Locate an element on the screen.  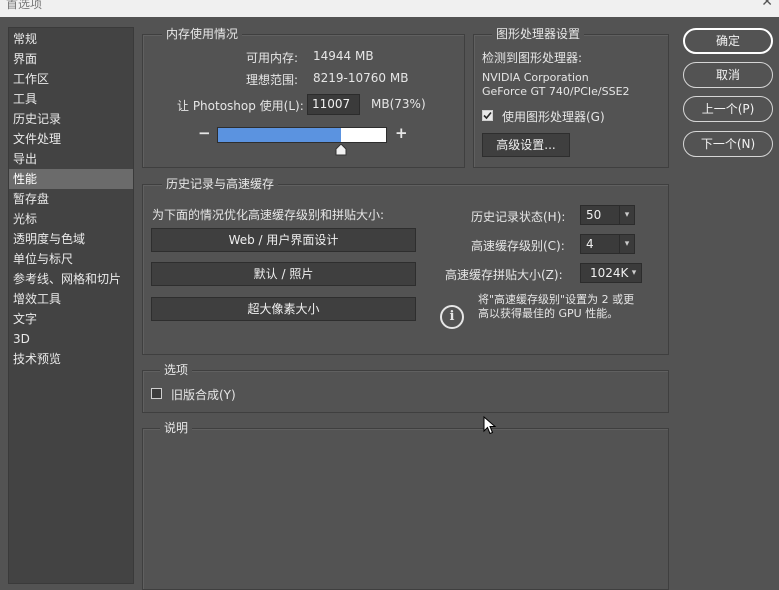
tile-size-value: 1024K is located at coordinates (609, 273).